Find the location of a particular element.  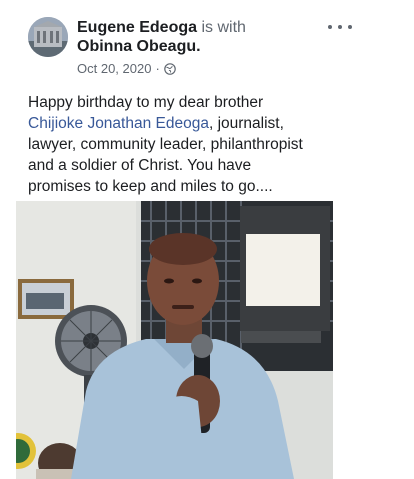

post-meta: Oct 20, 2020 · is located at coordinates (126, 68).